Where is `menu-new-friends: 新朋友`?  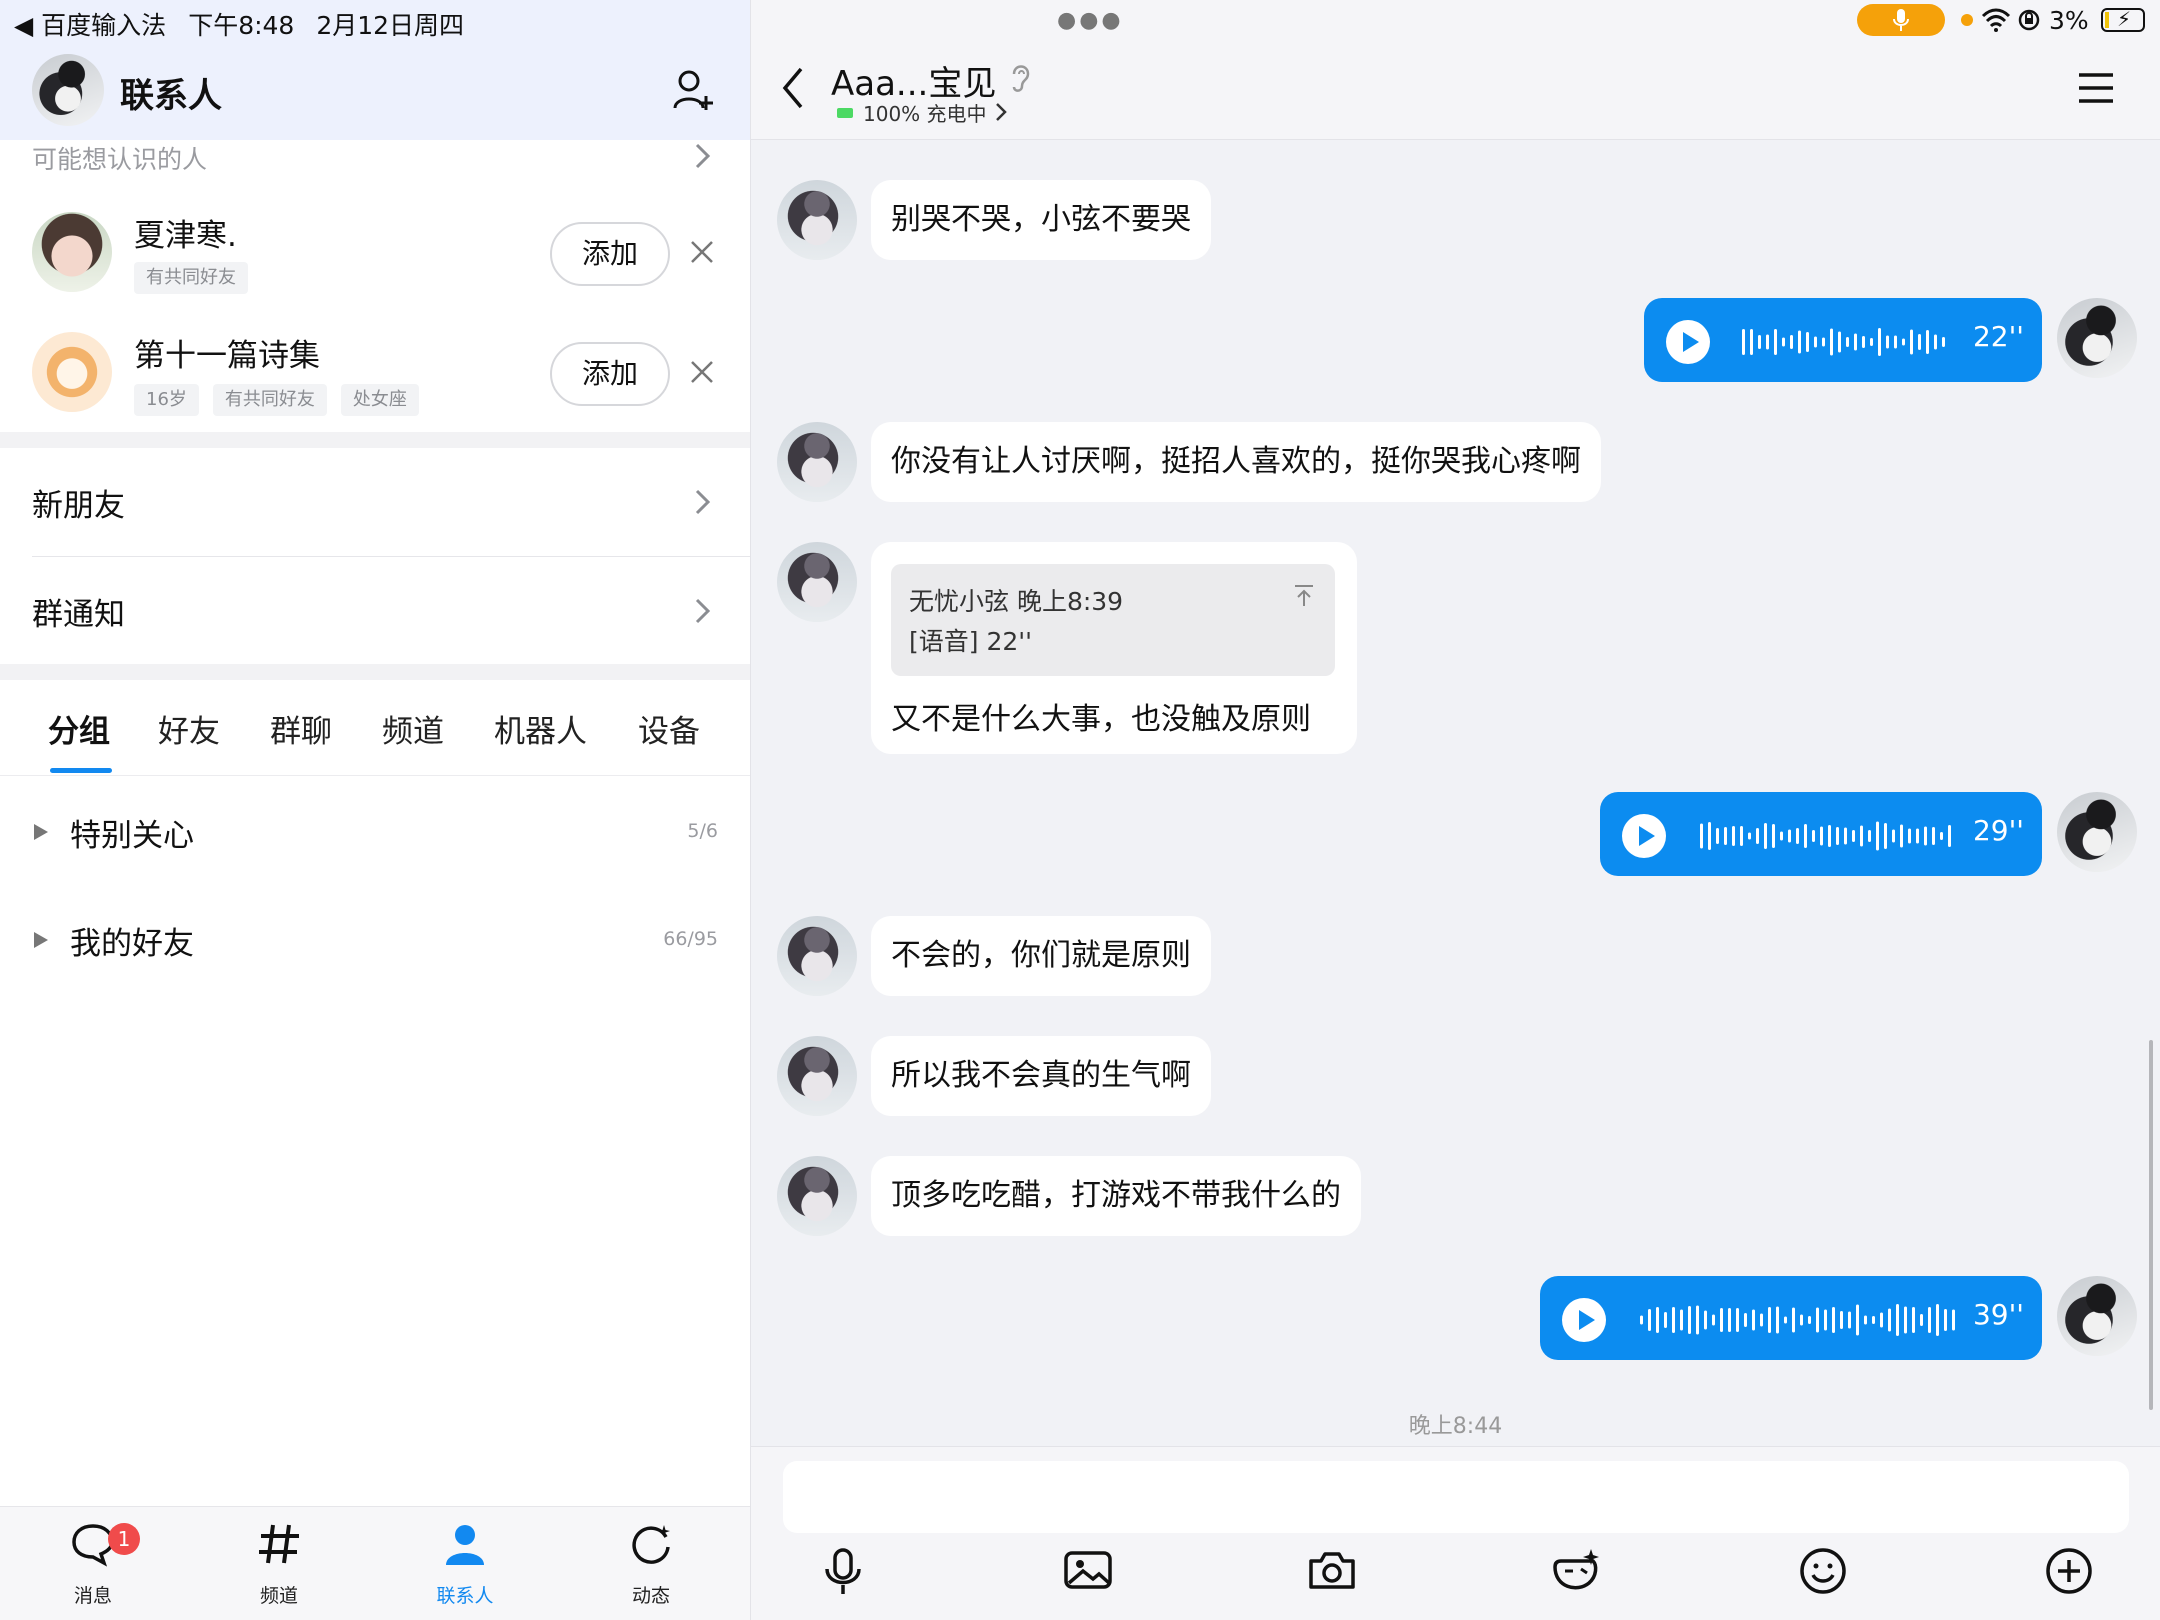 menu-new-friends: 新朋友 is located at coordinates (375, 502).